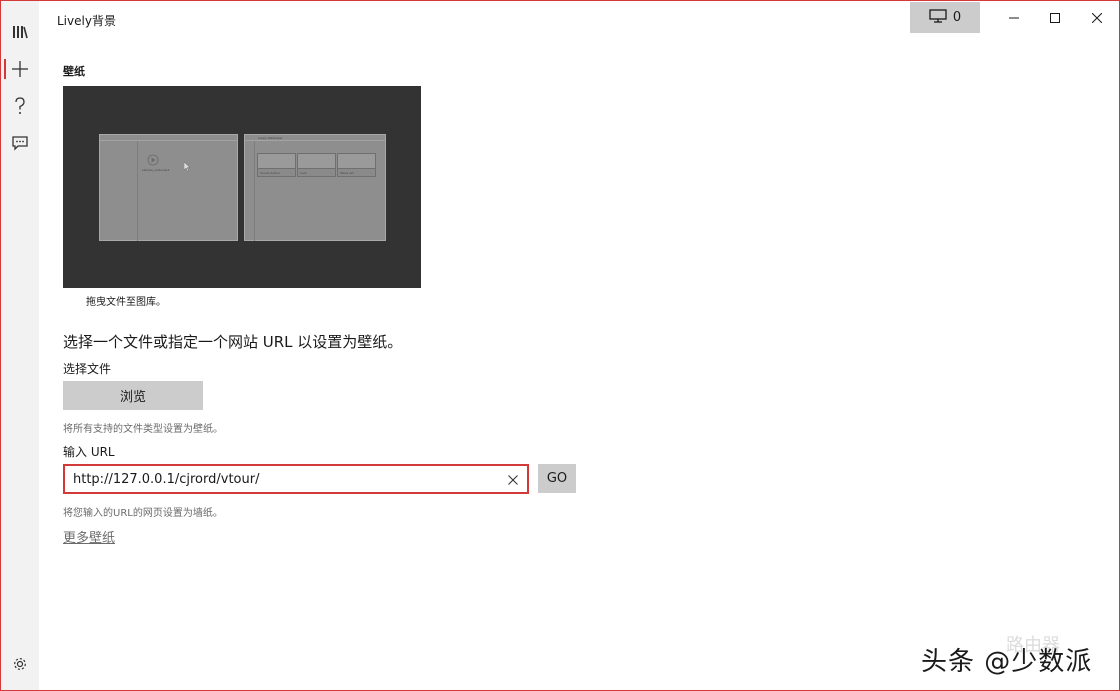  What do you see at coordinates (87, 369) in the screenshot?
I see `choose-file-label: 选择文件` at bounding box center [87, 369].